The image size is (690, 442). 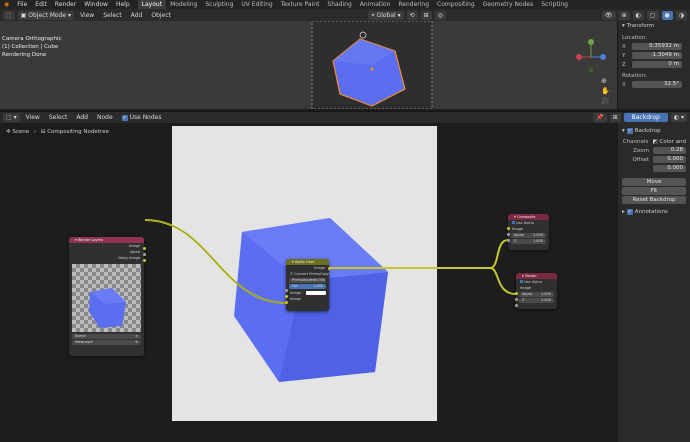 I want to click on composite-alpha-field: Alpha 1.000, so click(x=528, y=235).